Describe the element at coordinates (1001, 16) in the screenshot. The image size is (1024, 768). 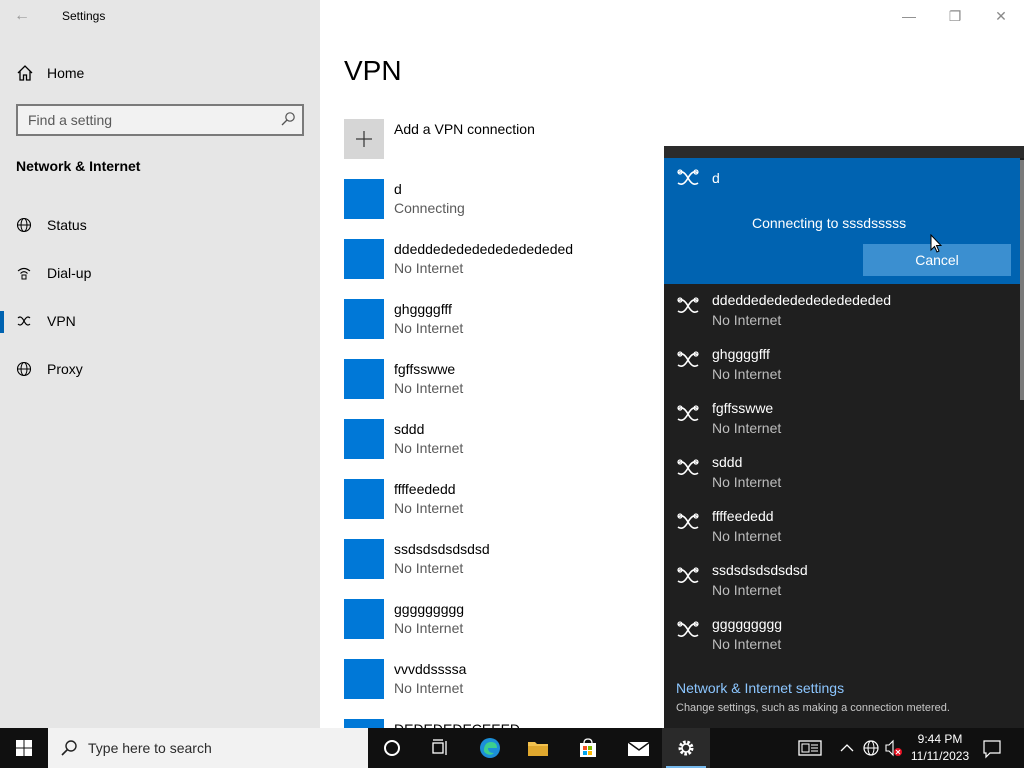
I see `close-button: ✕` at that location.